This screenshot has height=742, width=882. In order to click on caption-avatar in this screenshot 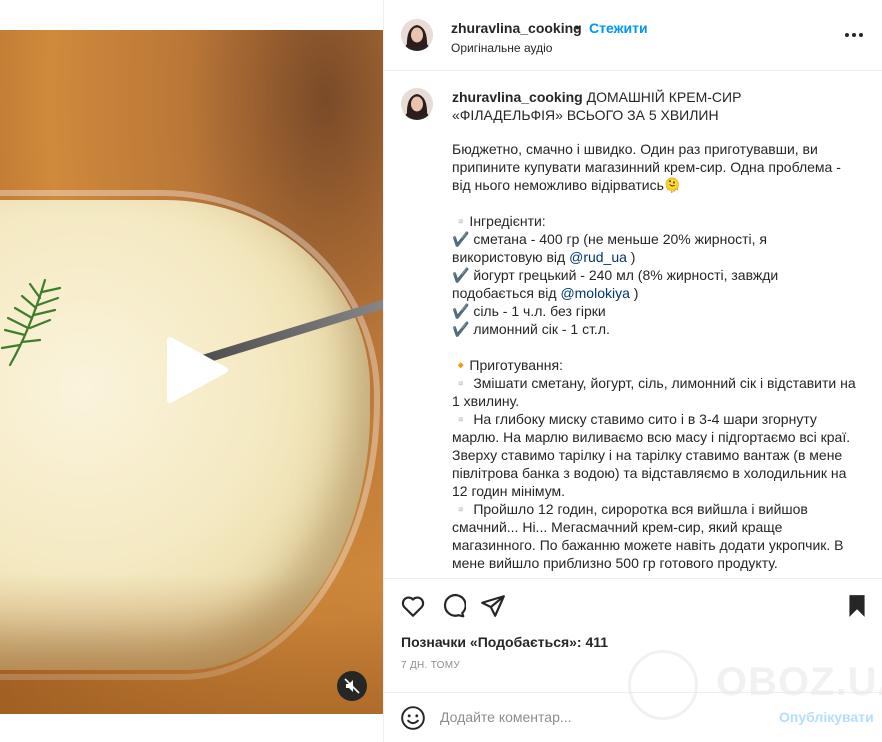, I will do `click(417, 104)`.